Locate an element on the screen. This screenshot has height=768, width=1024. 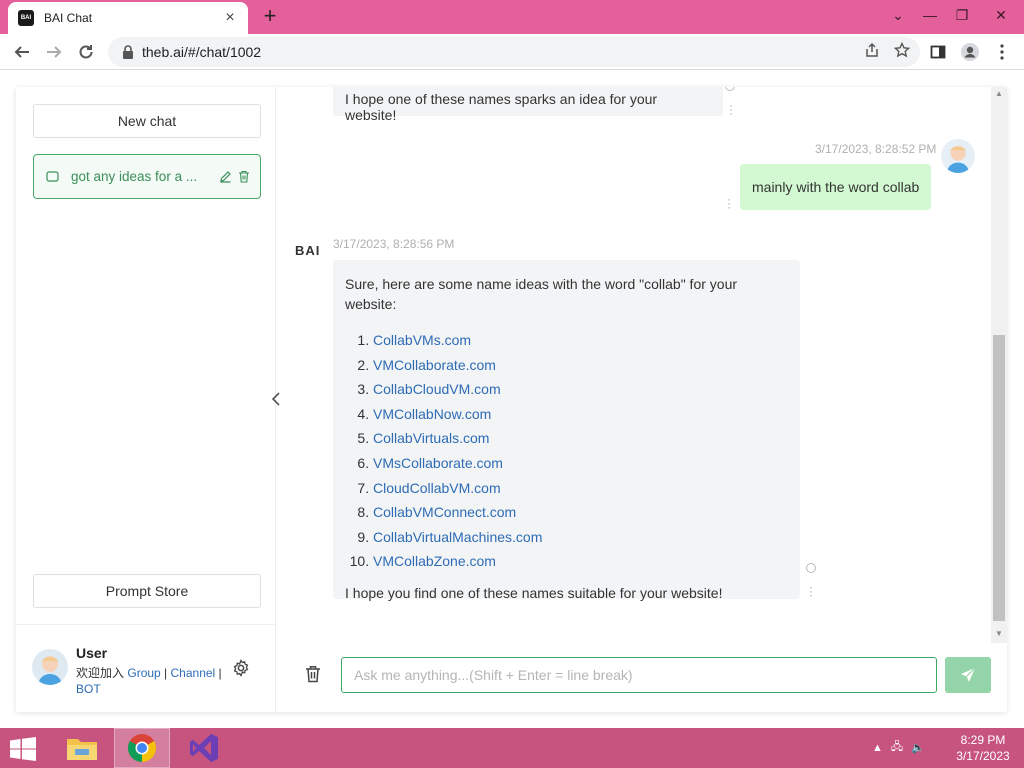
share-icon is located at coordinates (872, 50).